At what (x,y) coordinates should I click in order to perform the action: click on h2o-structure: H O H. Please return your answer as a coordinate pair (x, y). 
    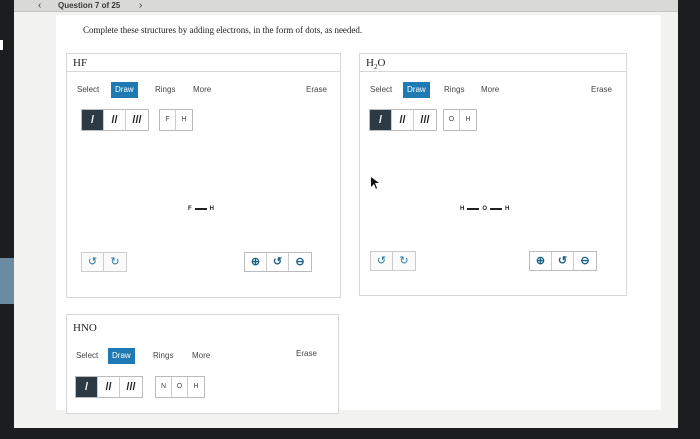
    Looking at the image, I should click on (484, 209).